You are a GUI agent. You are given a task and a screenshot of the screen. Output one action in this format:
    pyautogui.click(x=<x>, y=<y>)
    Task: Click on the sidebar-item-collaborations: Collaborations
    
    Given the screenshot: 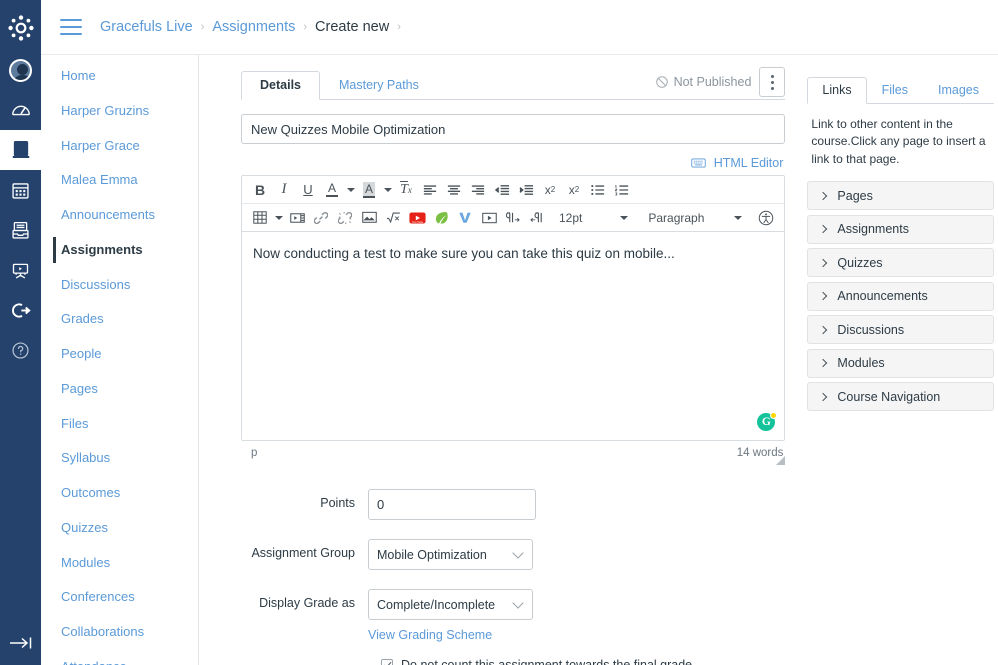 What is the action you would take?
    pyautogui.click(x=119, y=632)
    